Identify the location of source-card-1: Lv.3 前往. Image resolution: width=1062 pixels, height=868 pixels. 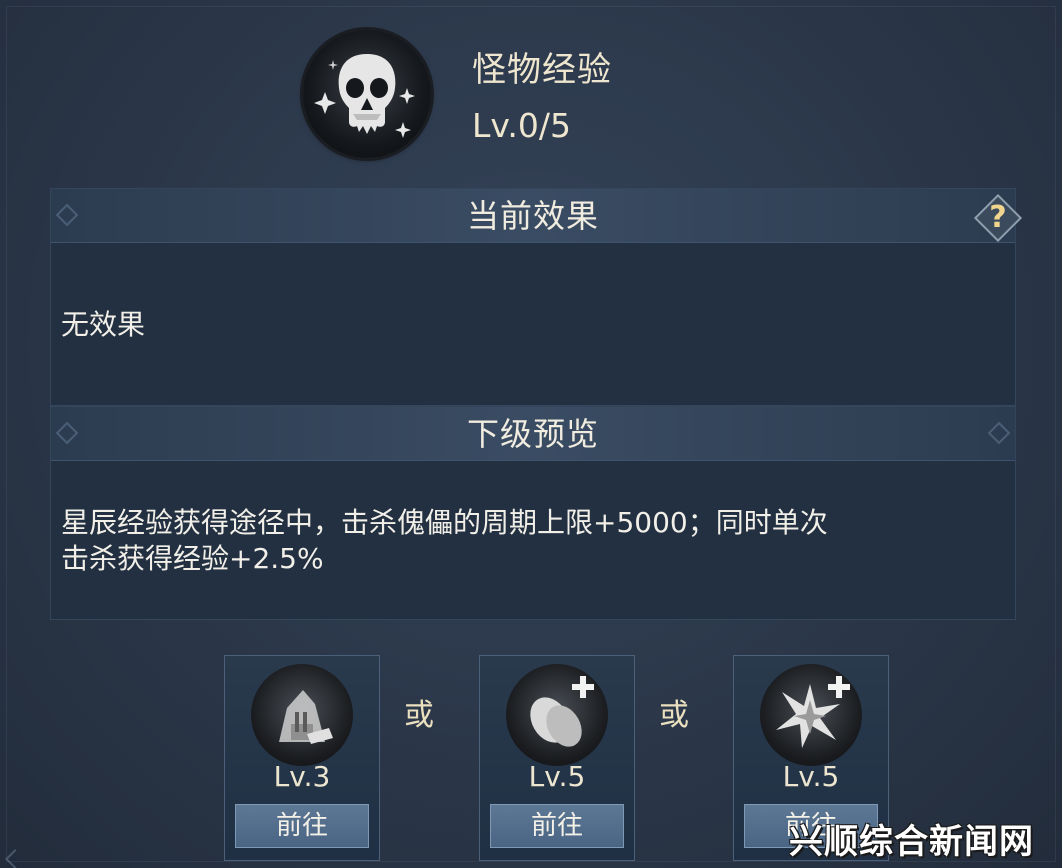
(302, 758).